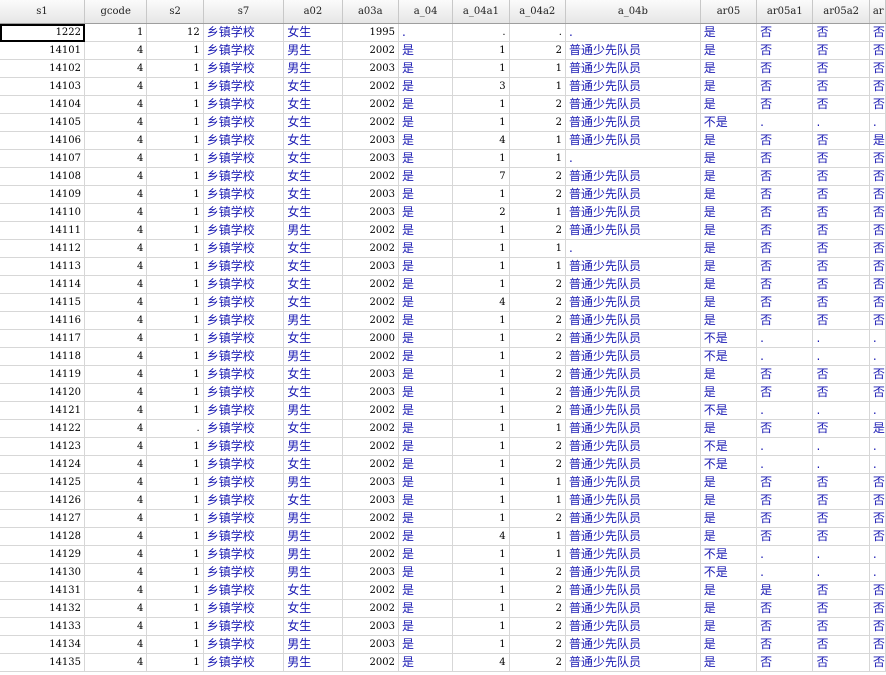  Describe the element at coordinates (43, 122) in the screenshot. I see `cell-s1: 14105` at that location.